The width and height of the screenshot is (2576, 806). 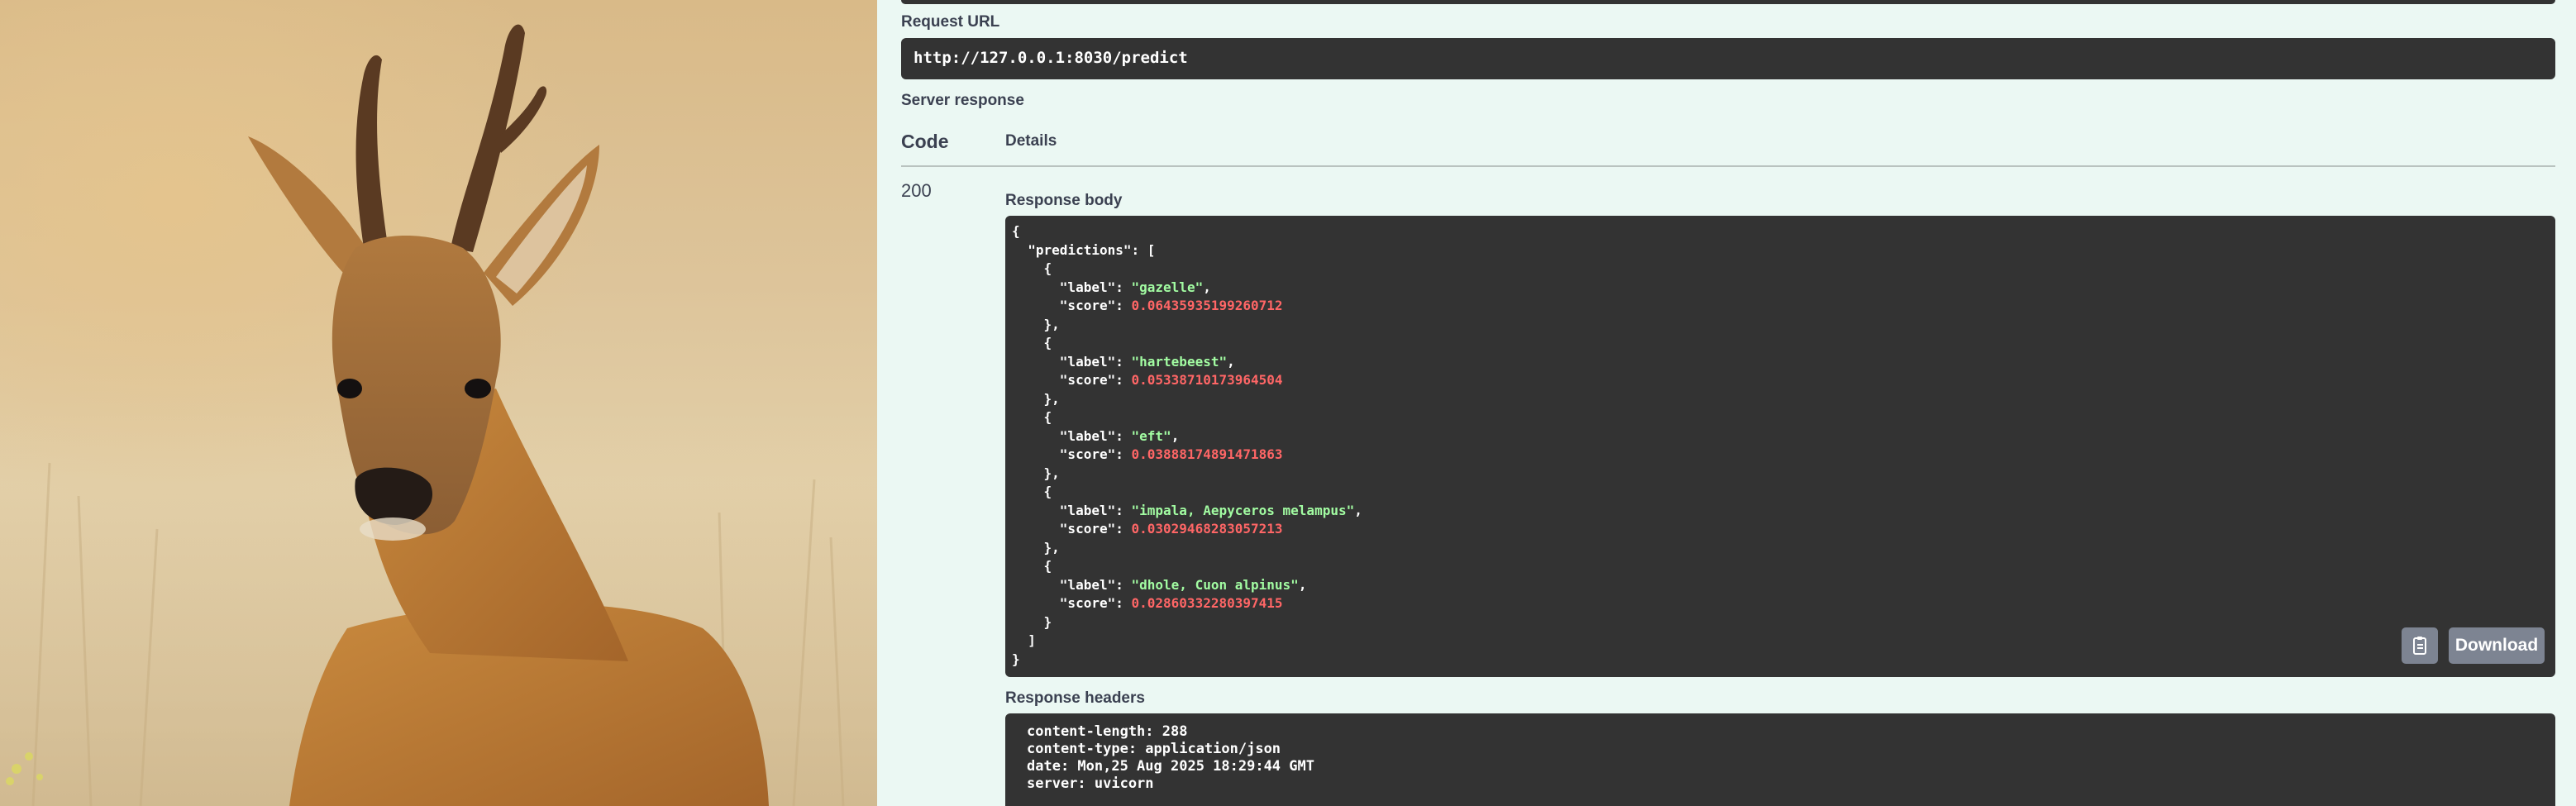 I want to click on prediction-label: impala, Aepyceros melampus, so click(x=1243, y=510).